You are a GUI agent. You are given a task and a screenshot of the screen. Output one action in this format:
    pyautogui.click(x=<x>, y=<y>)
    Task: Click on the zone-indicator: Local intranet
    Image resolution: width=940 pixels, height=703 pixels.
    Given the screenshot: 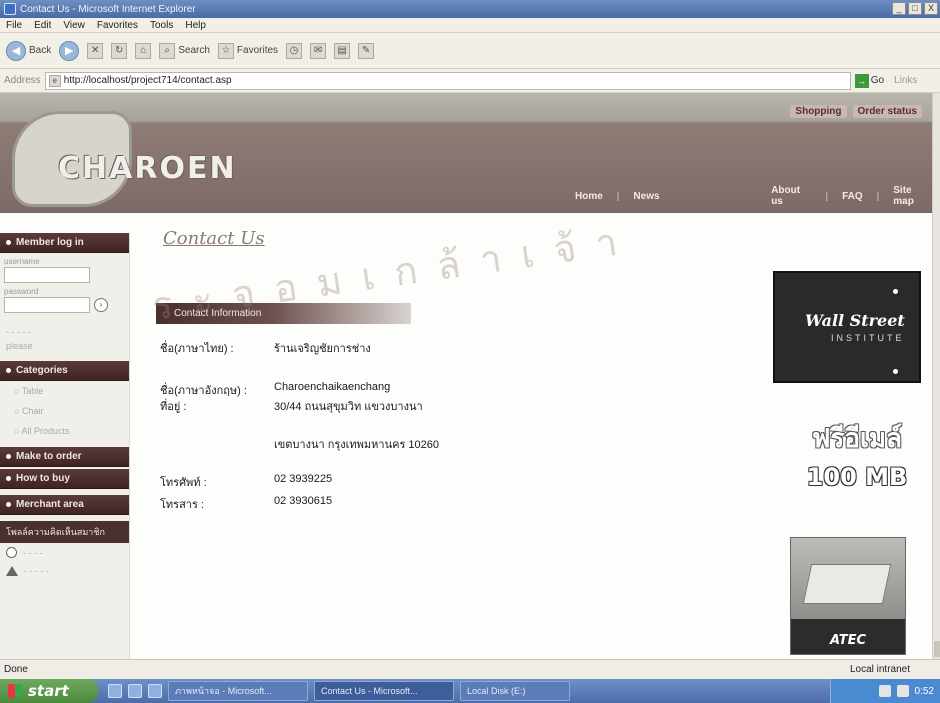 What is the action you would take?
    pyautogui.click(x=879, y=669)
    